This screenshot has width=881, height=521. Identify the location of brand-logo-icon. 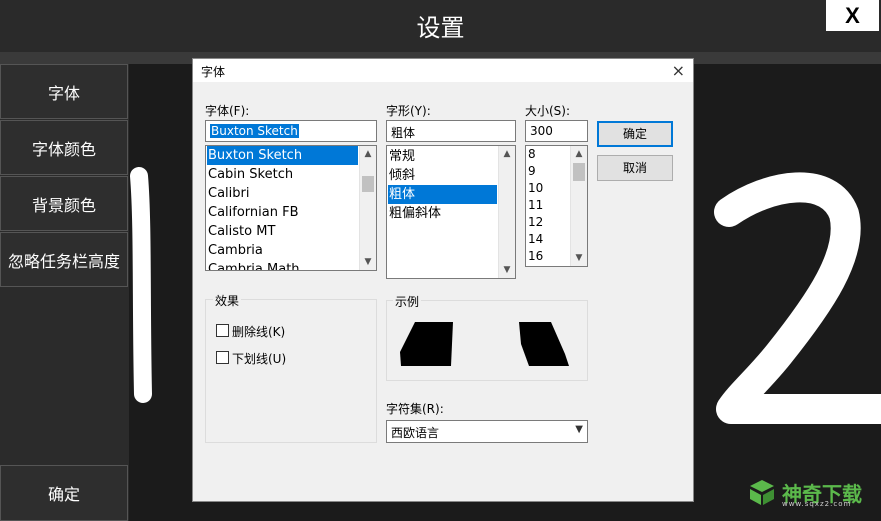
(762, 492).